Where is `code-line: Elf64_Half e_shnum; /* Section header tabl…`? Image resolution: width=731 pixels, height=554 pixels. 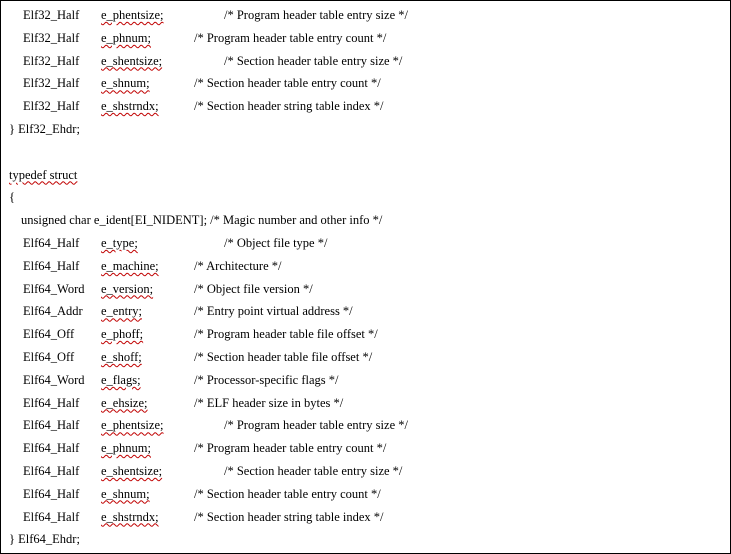
code-line: Elf64_Half e_shnum; /* Section header tabl… is located at coordinates (365, 494).